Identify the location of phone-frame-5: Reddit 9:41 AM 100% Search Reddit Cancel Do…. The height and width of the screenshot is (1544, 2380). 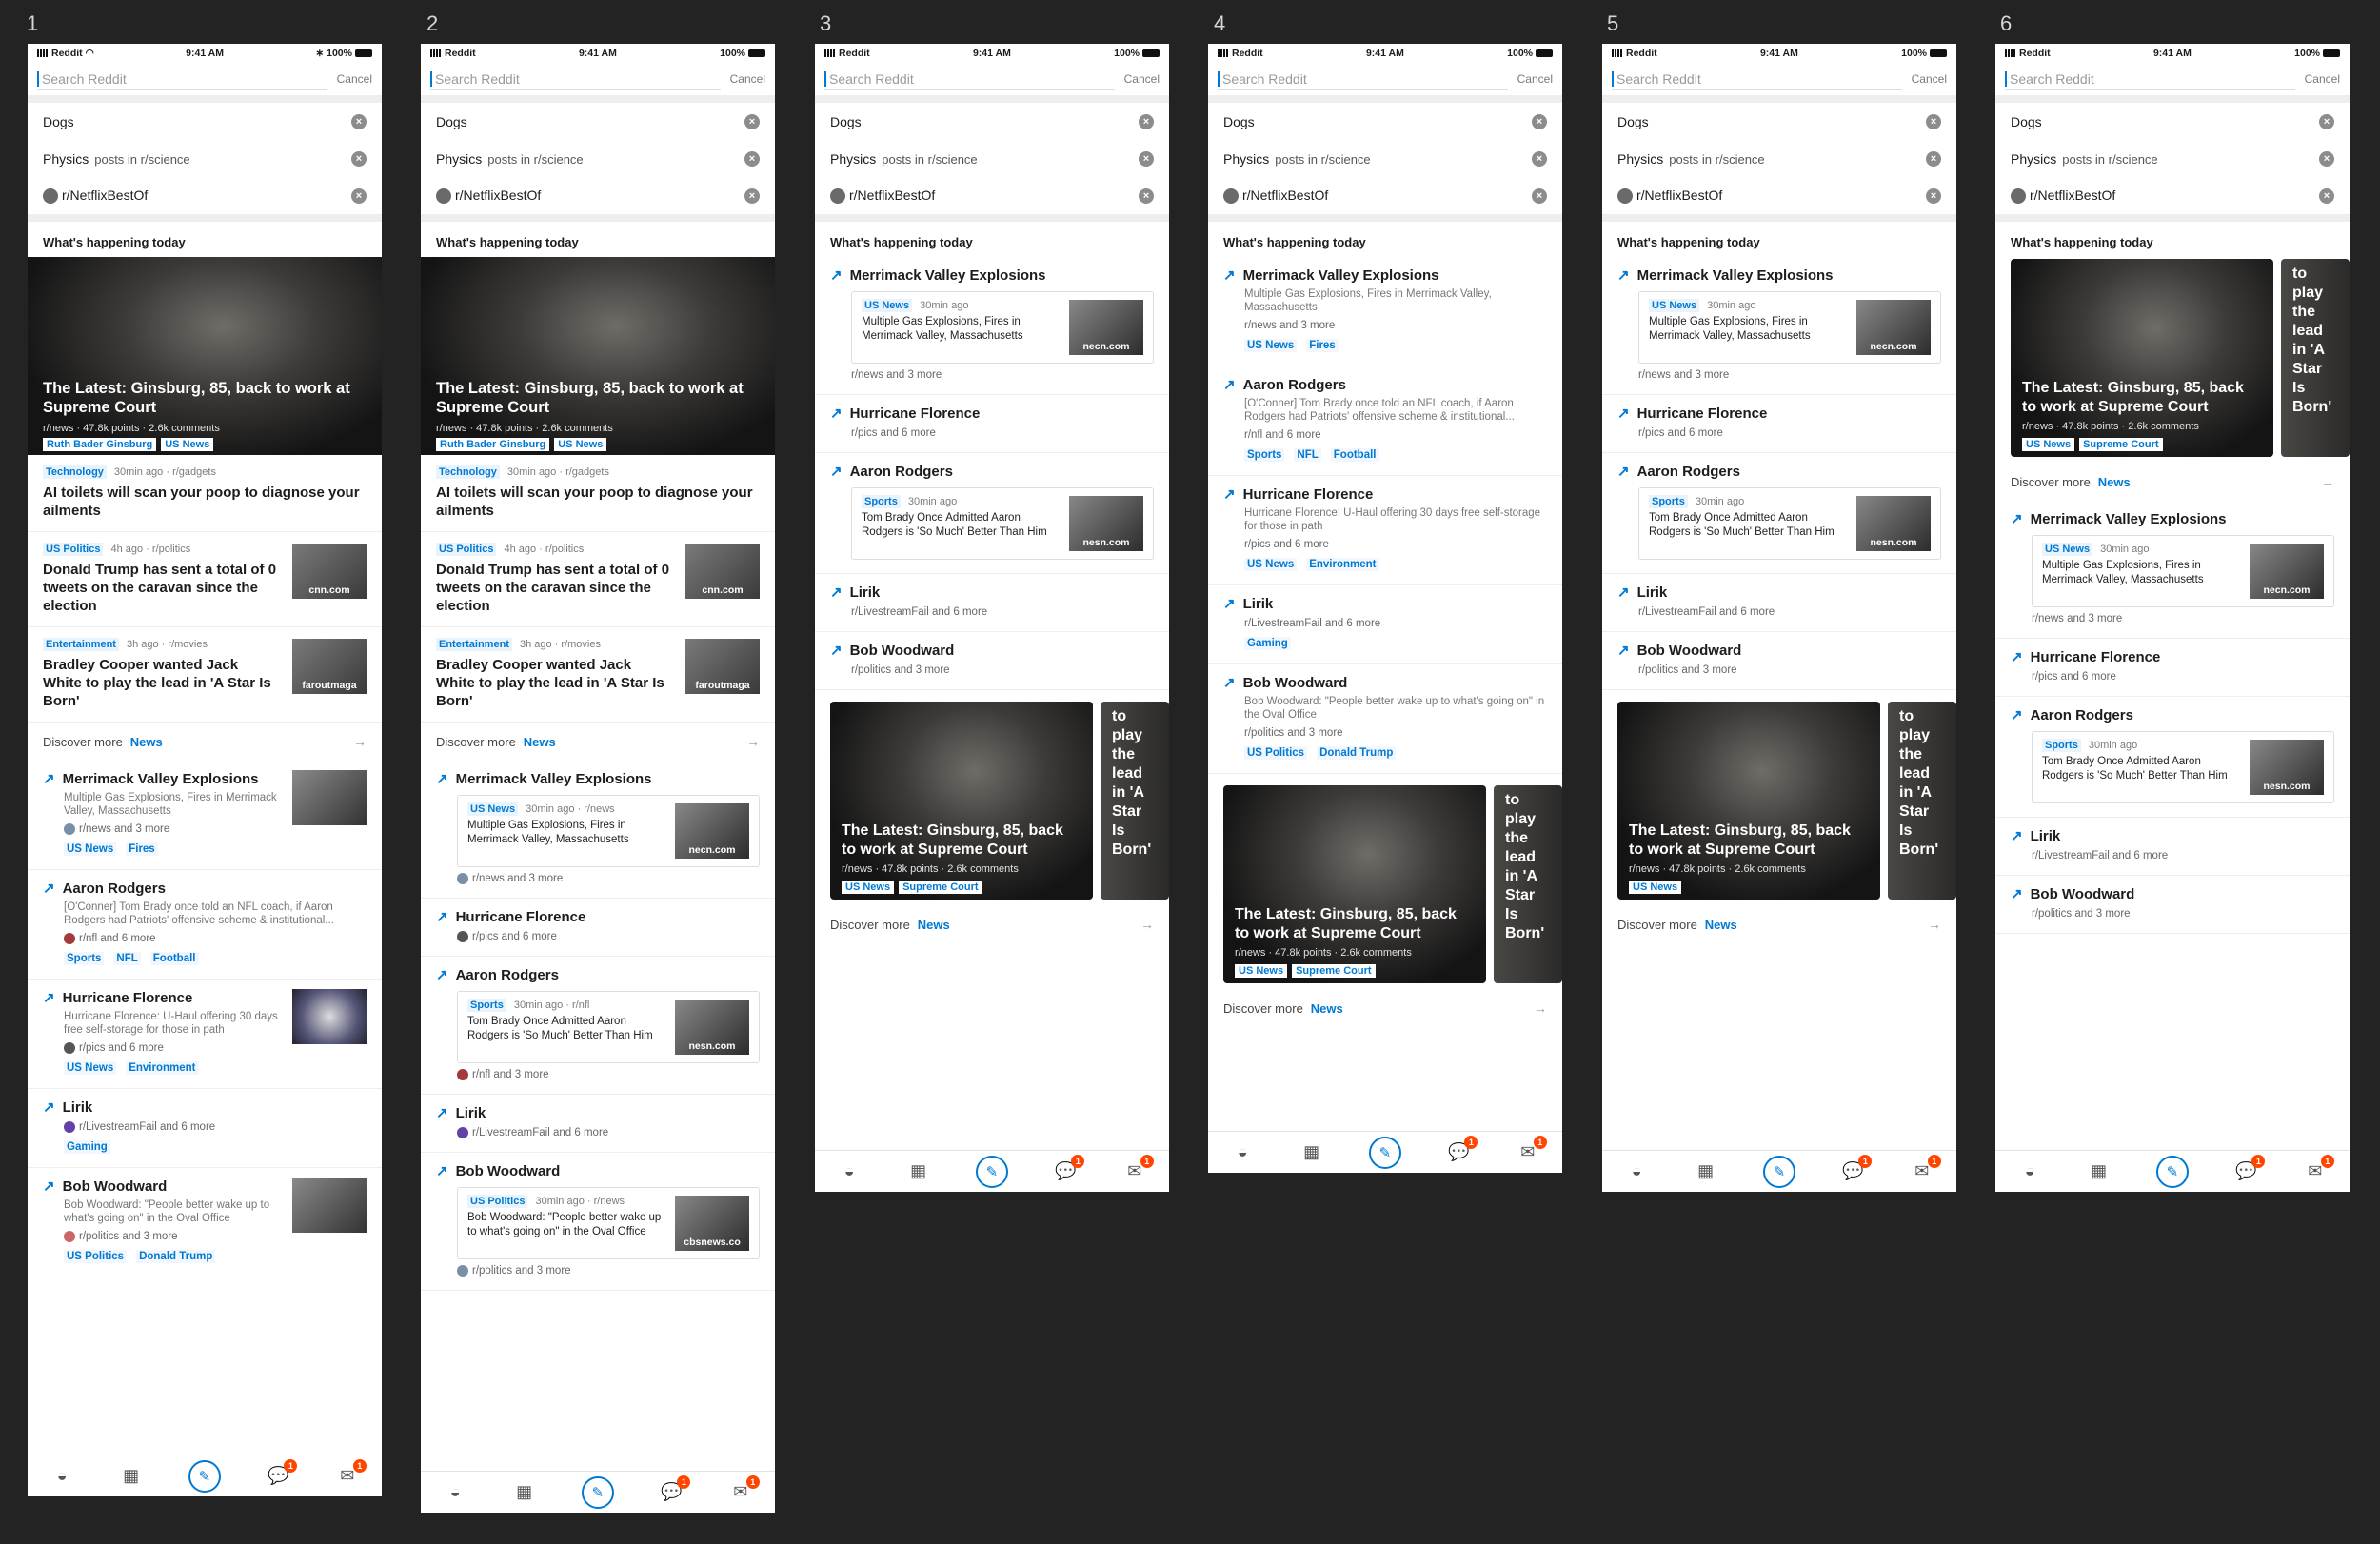
(1779, 618).